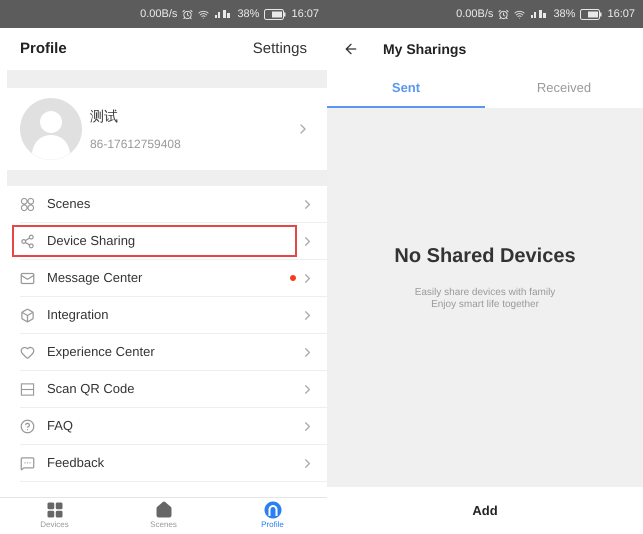 The image size is (643, 534). I want to click on screen-title: My Sharings, so click(424, 49).